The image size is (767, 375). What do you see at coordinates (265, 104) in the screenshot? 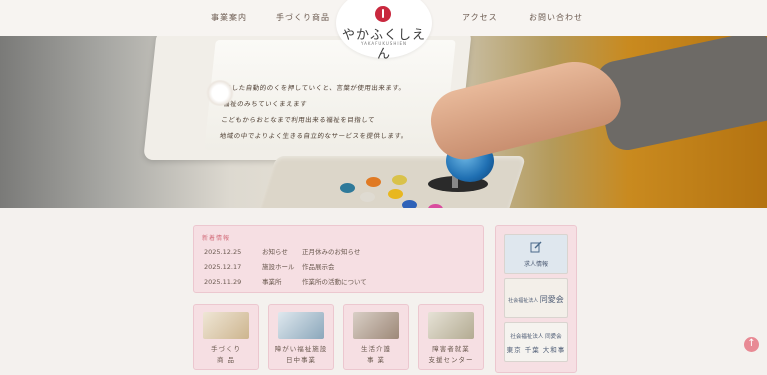
I see `screen-line: 福祉のみちていくまえます` at bounding box center [265, 104].